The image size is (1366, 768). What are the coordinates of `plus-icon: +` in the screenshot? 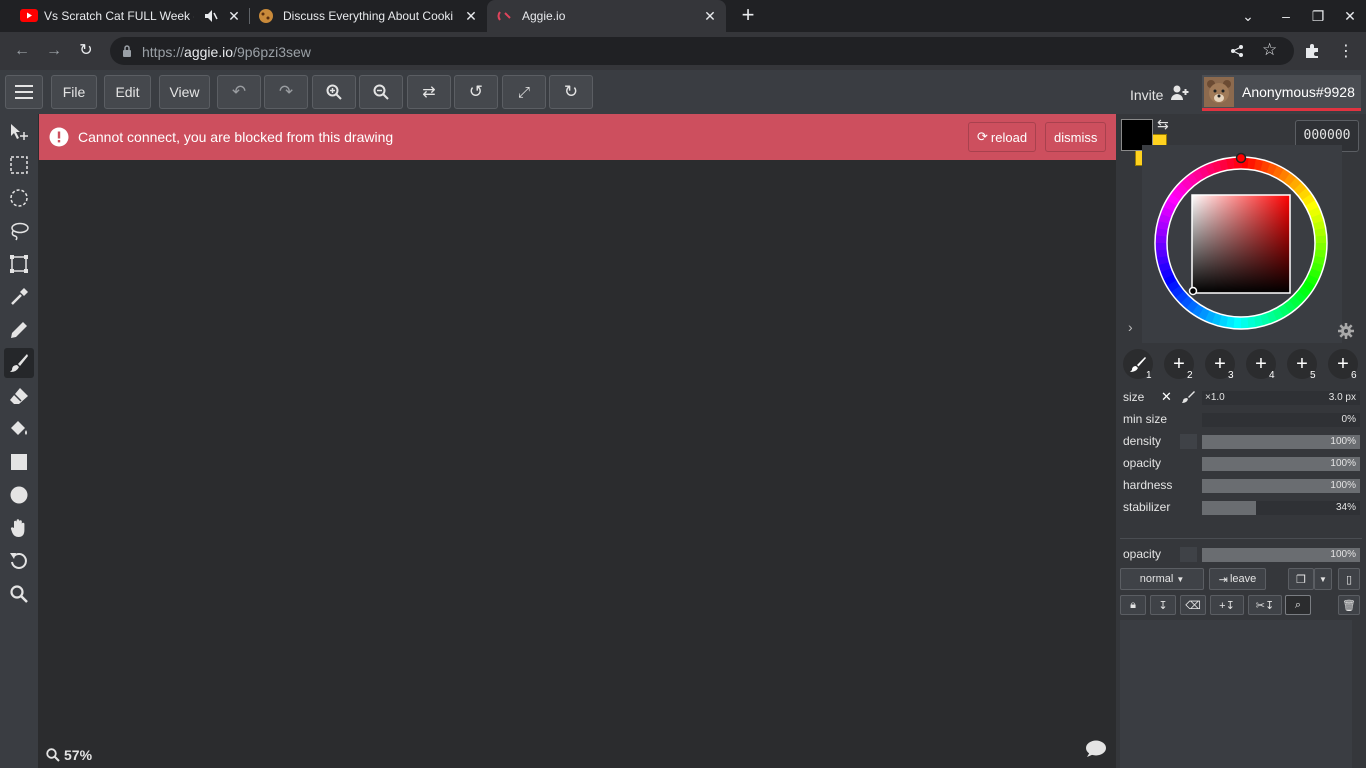 It's located at (1220, 363).